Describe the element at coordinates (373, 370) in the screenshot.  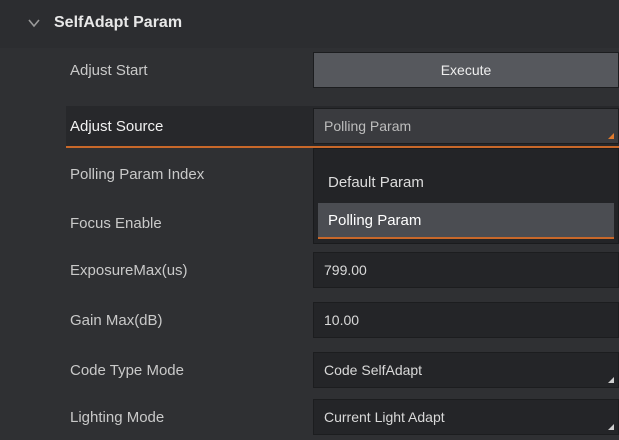
I see `select-value: Code SelfAdapt` at that location.